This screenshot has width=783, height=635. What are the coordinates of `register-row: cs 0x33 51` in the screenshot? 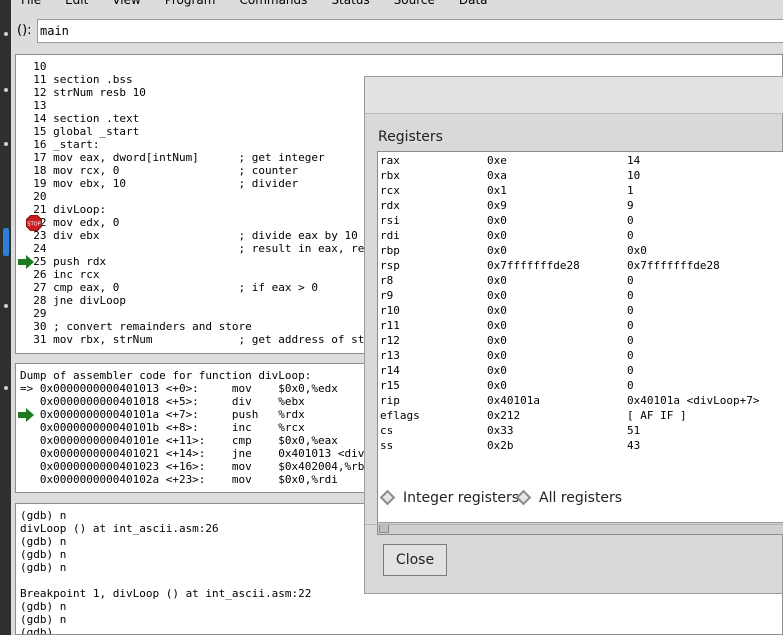 It's located at (581, 430).